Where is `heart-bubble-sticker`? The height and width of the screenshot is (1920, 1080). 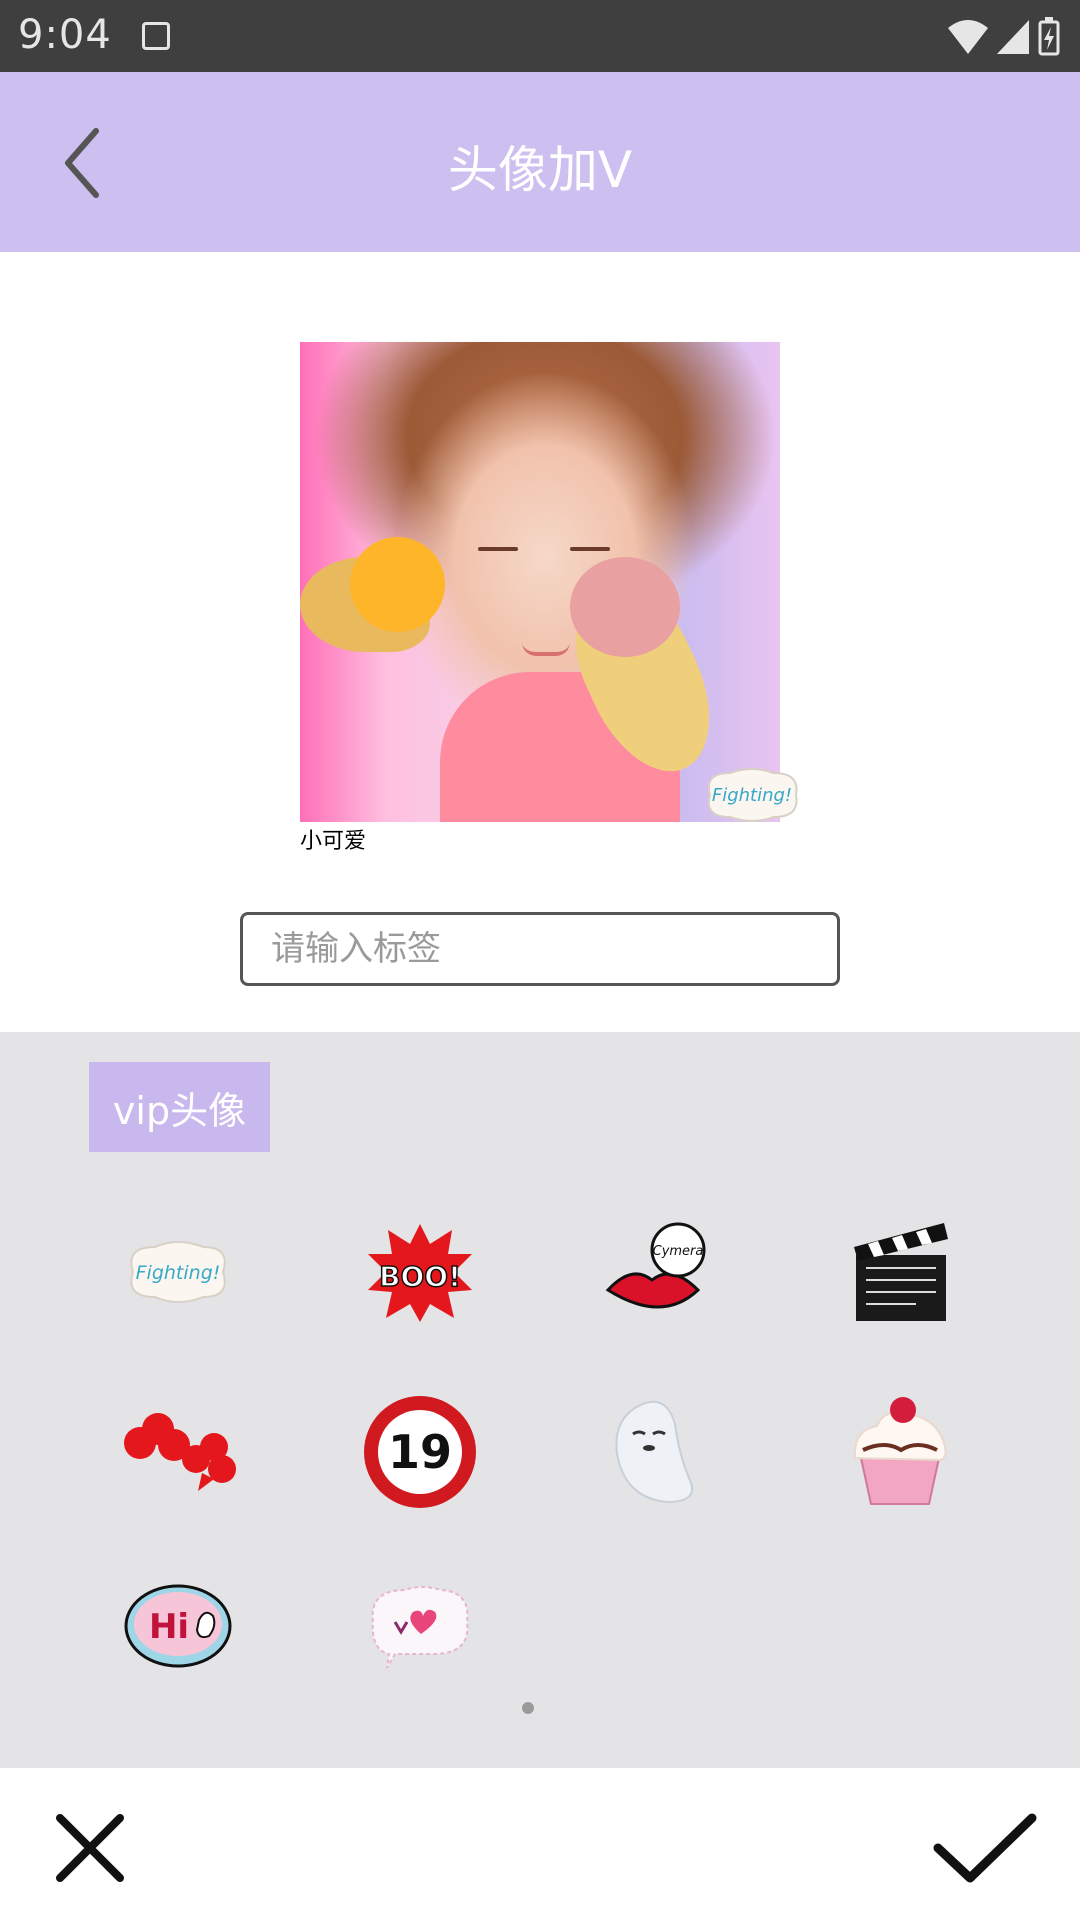
heart-bubble-sticker is located at coordinates (420, 1627).